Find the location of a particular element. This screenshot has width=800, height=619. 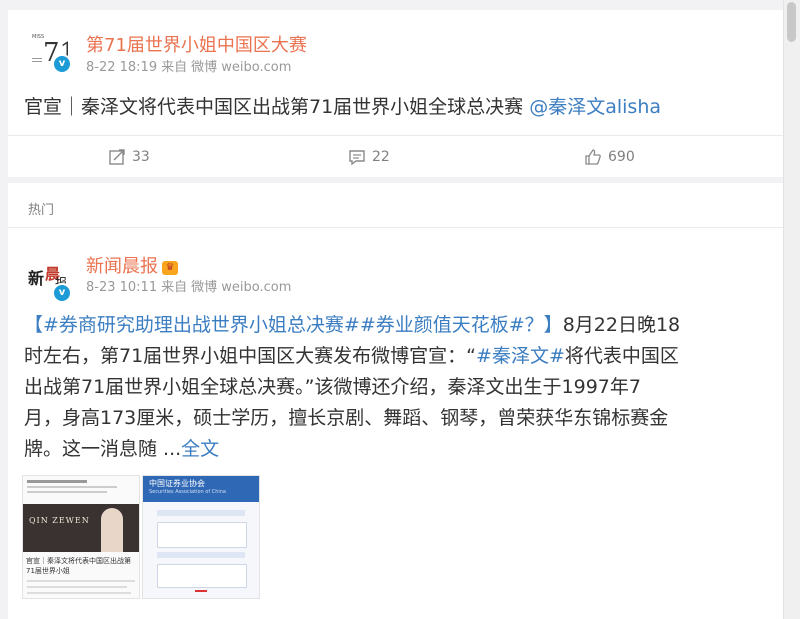

post-image-1: QIN ZEWEN 官宣｜秦泽文将代表中国区出战第71届世界小姐 is located at coordinates (81, 537).